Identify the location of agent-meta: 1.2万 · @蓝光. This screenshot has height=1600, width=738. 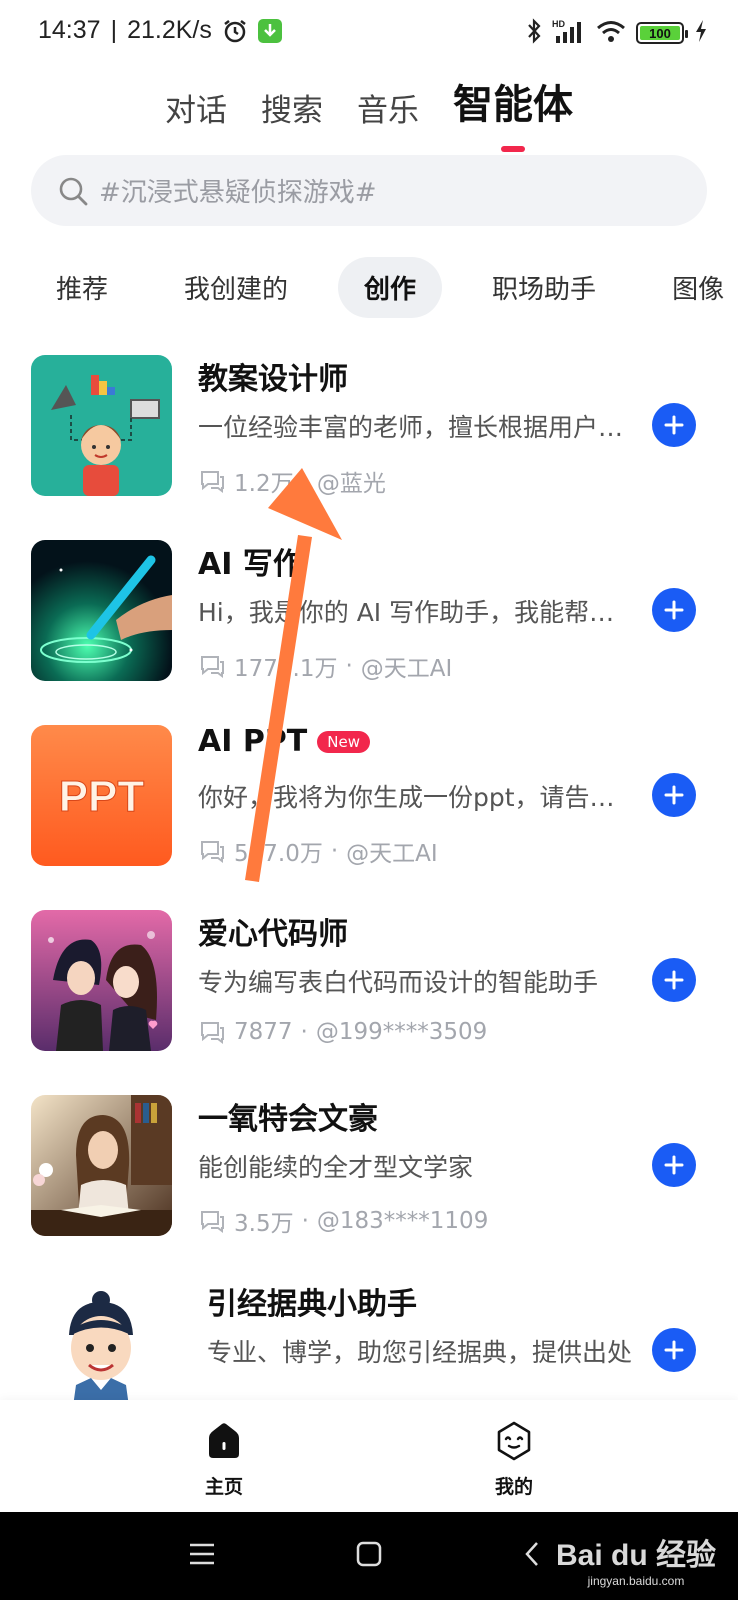
(292, 481).